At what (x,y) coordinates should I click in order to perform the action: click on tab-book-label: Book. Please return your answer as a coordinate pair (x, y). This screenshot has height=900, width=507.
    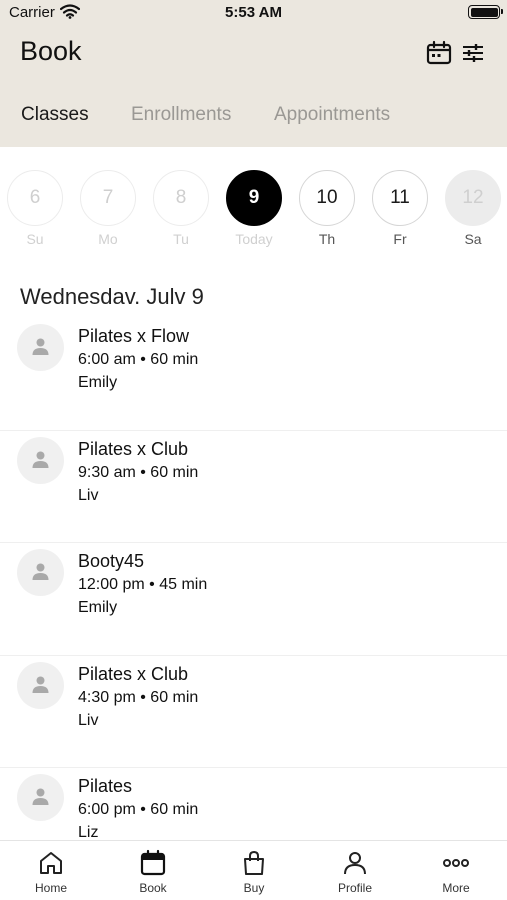
    Looking at the image, I should click on (153, 888).